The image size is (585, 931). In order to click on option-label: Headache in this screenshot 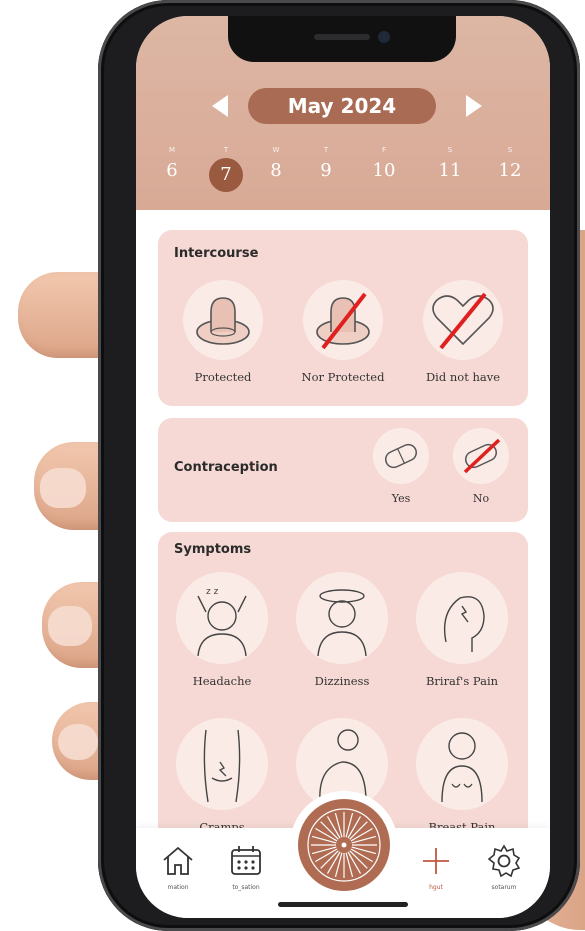, I will do `click(222, 681)`.